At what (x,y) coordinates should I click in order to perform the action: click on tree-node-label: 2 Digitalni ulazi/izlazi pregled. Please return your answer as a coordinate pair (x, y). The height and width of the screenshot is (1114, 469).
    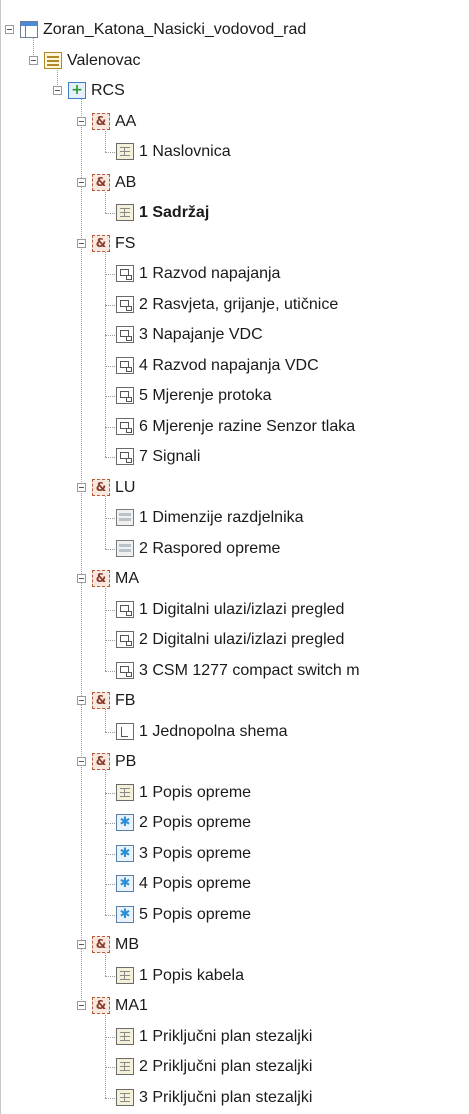
    Looking at the image, I should click on (242, 639).